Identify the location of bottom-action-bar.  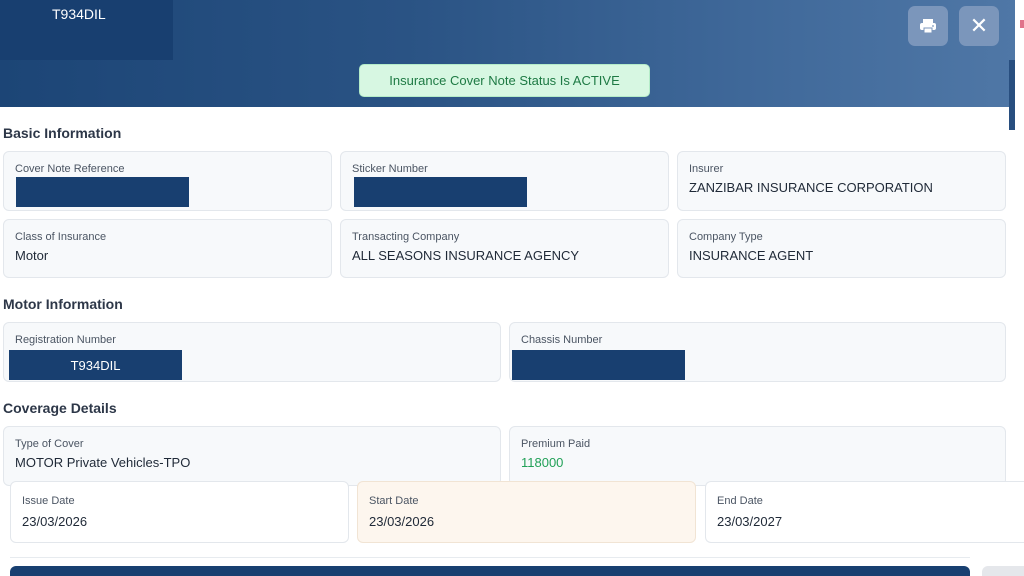
(490, 571).